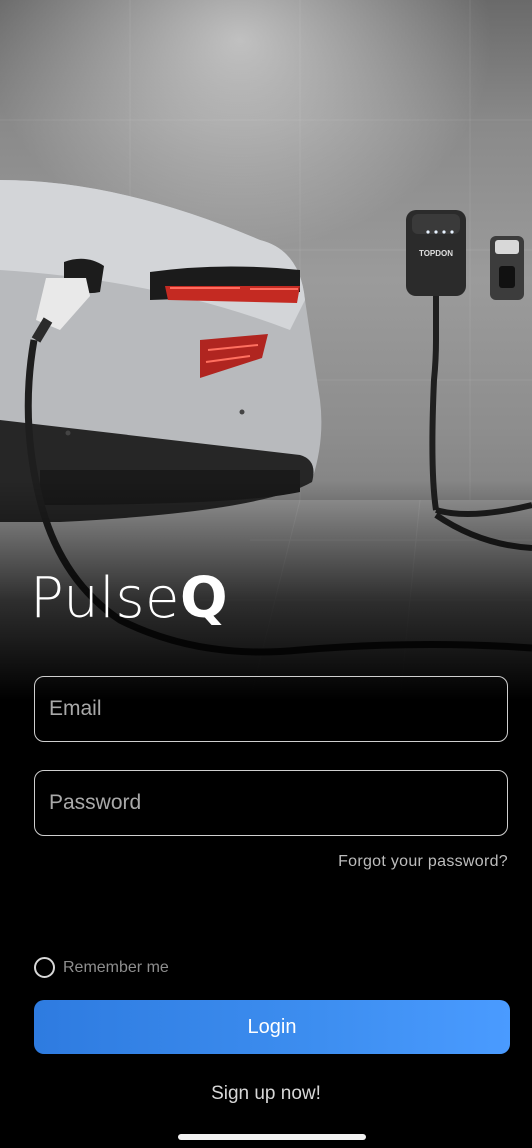  I want to click on login-button: Login, so click(272, 1027).